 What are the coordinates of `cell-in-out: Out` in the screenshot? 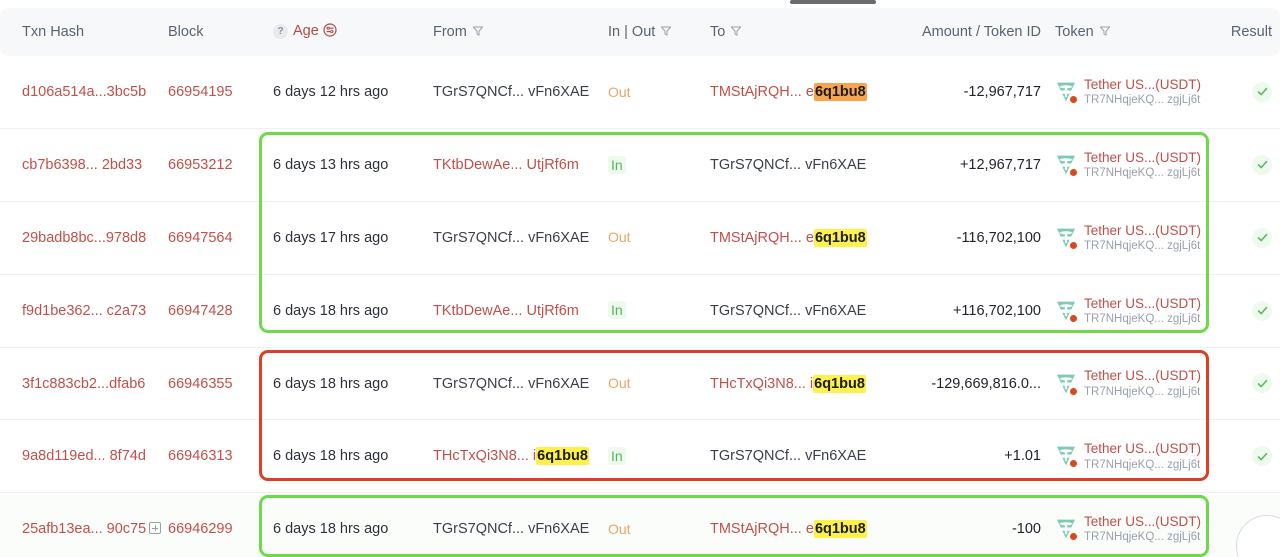 It's located at (659, 525).